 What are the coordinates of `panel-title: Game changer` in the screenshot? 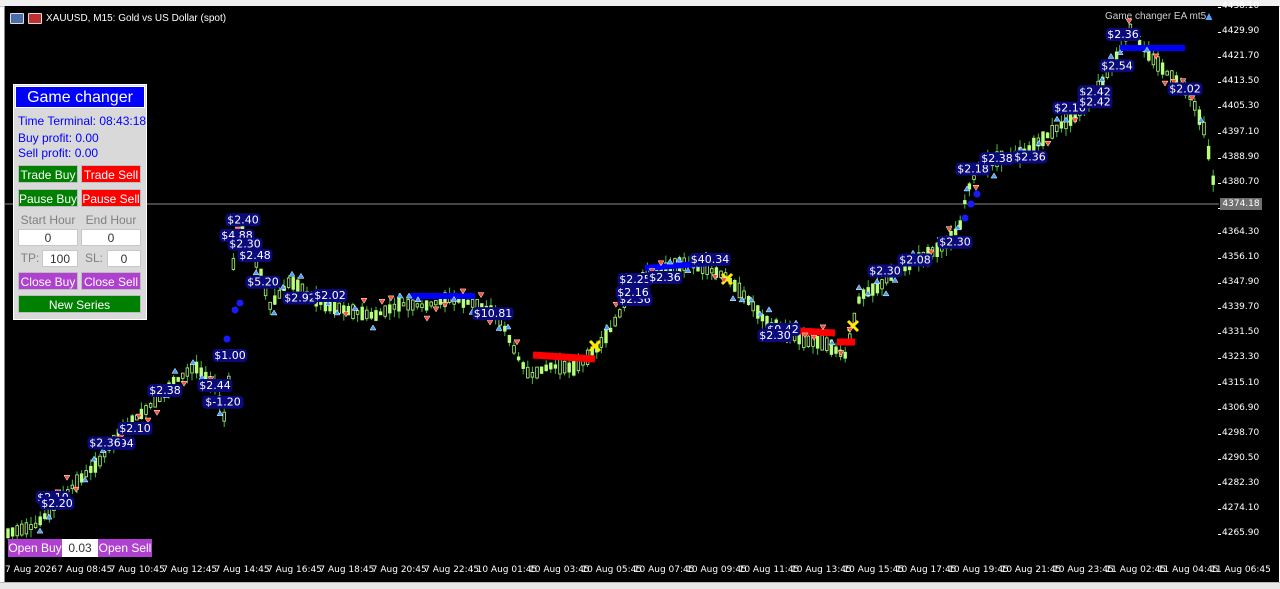 It's located at (80, 97).